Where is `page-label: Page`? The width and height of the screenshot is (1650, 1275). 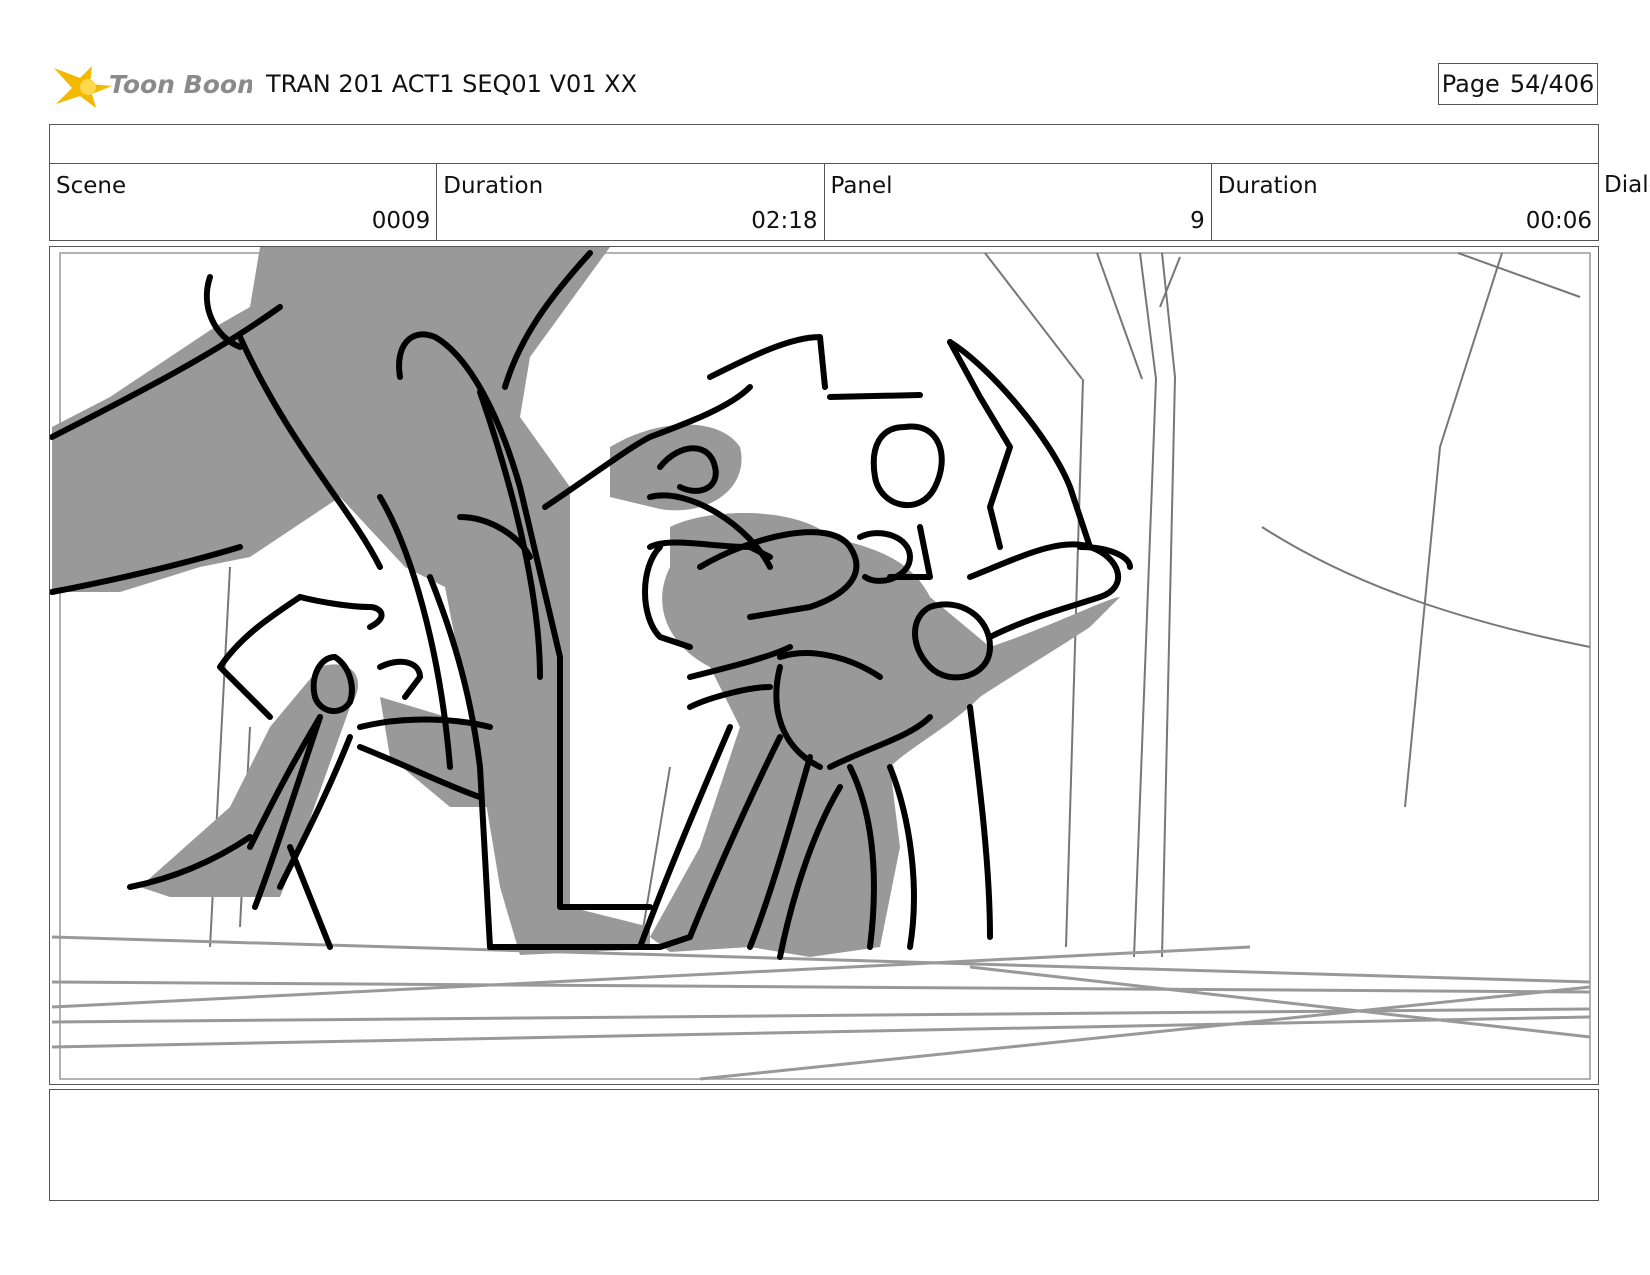
page-label: Page is located at coordinates (1470, 84).